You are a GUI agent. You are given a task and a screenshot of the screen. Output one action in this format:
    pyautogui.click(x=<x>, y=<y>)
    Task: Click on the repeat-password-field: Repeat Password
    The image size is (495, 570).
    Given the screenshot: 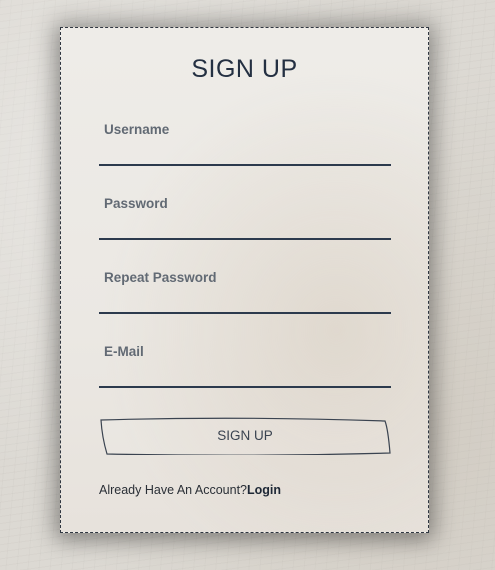 What is the action you would take?
    pyautogui.click(x=245, y=292)
    